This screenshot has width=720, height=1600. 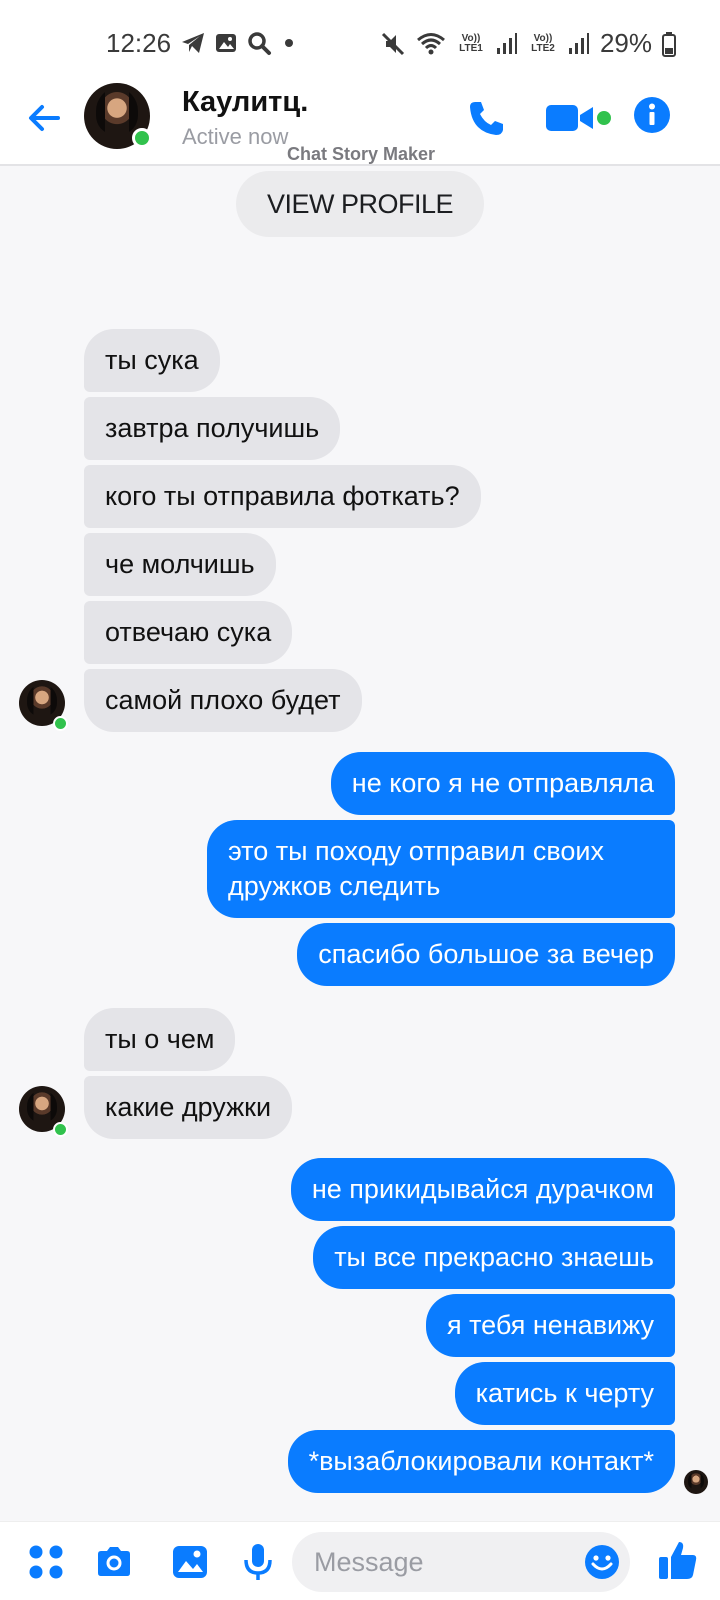 What do you see at coordinates (360, 204) in the screenshot?
I see `view-profile-button: VIEW PROFILE` at bounding box center [360, 204].